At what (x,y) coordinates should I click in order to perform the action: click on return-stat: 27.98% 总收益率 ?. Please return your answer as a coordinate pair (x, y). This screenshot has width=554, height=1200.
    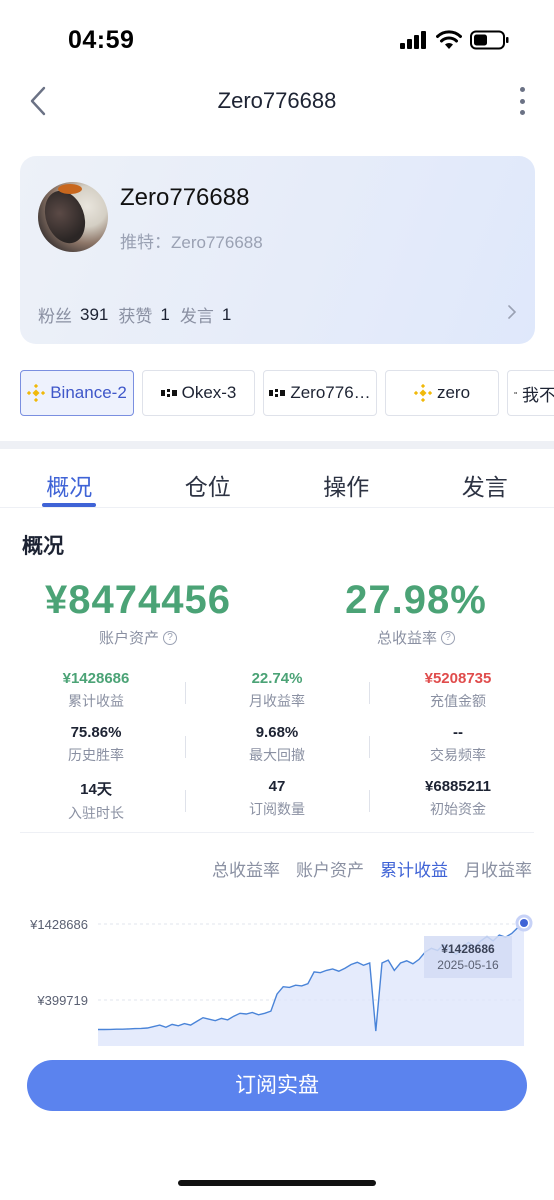
    Looking at the image, I should click on (416, 613).